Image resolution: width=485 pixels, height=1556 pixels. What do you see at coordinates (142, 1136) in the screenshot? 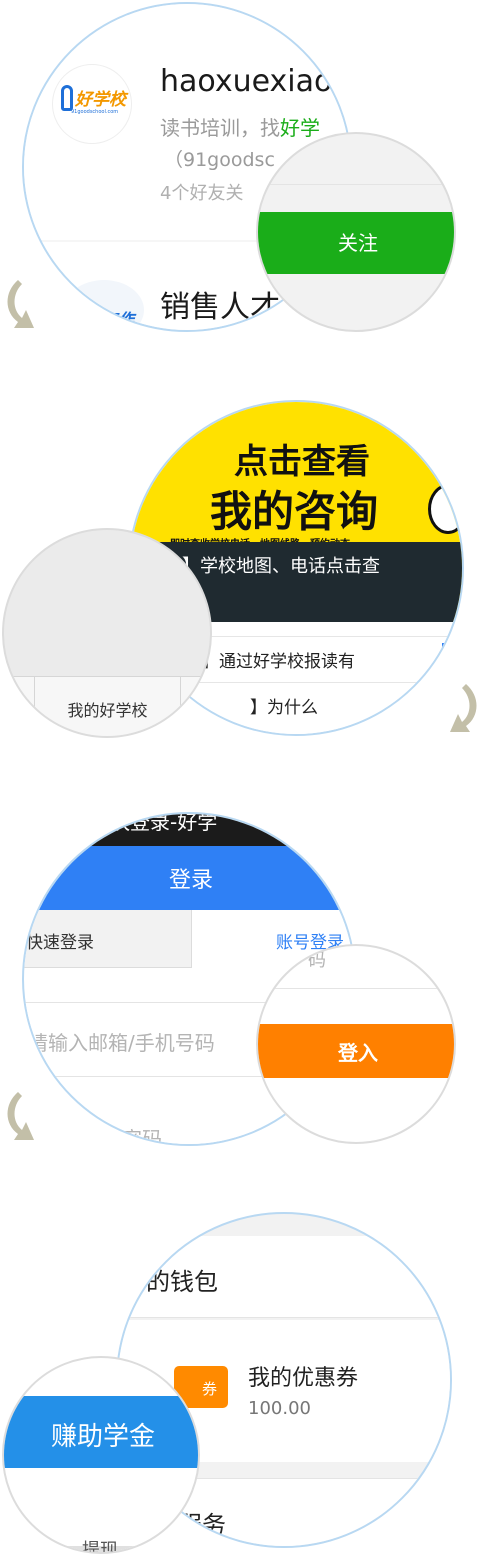
I see `password-field-placeholder: 密码` at bounding box center [142, 1136].